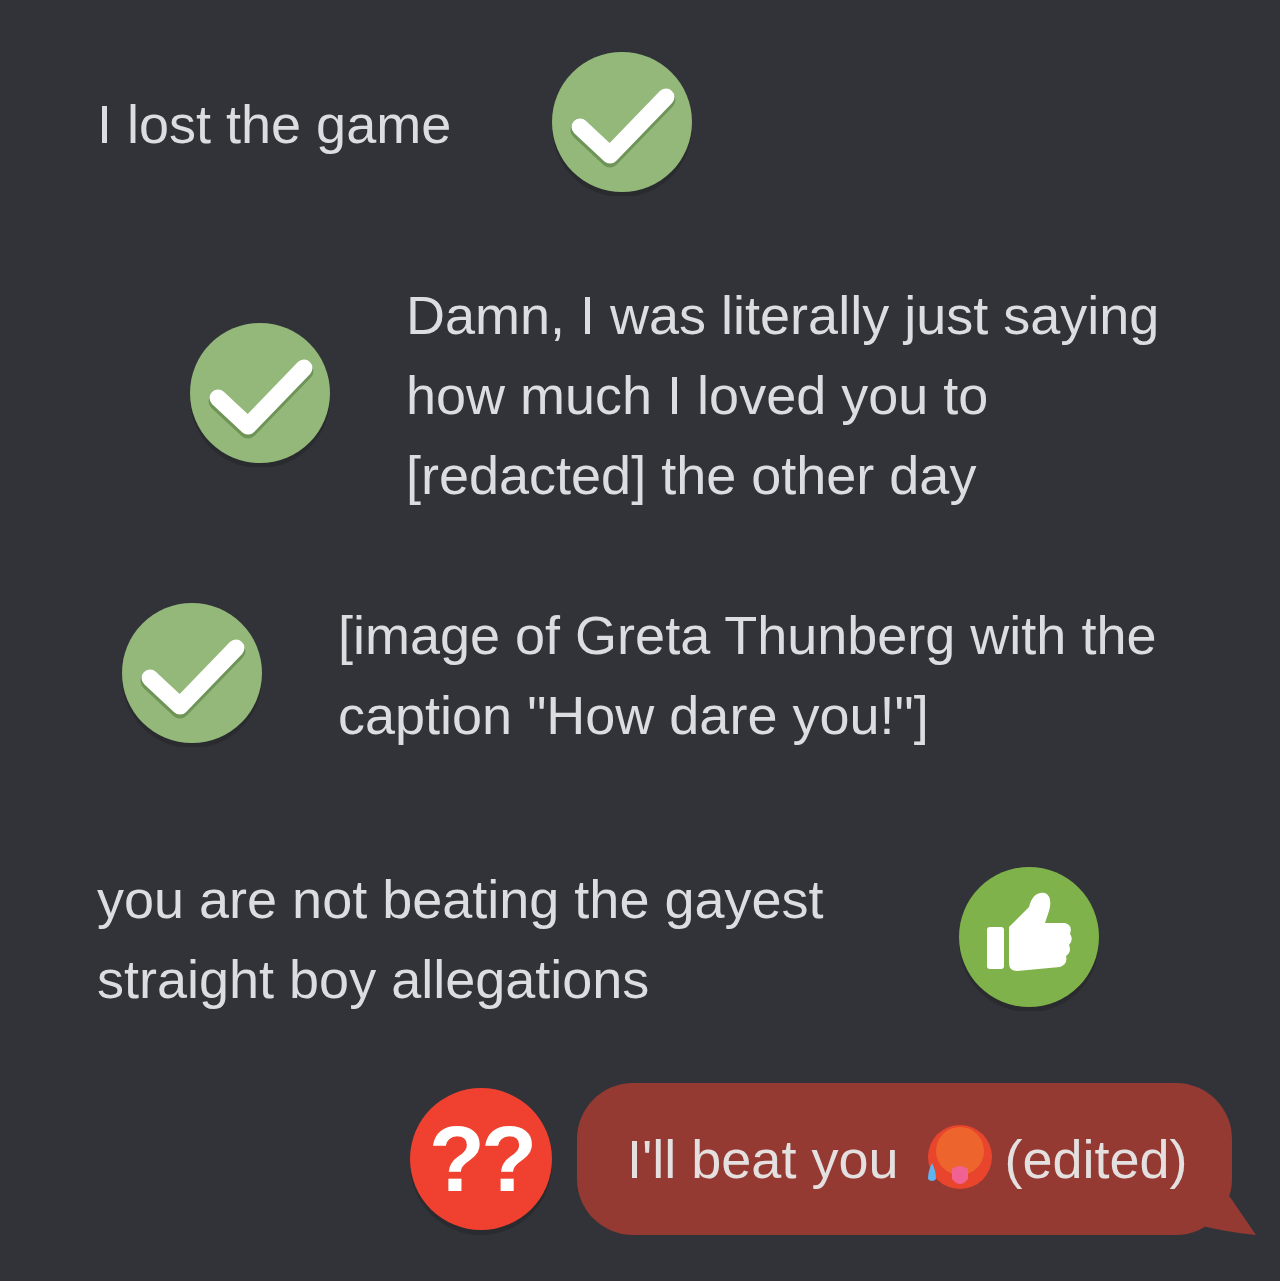 The image size is (1280, 1281). What do you see at coordinates (783, 395) in the screenshot?
I see `message-text: Damn, I was literally just saying how much I loved you to [redacted] the other day` at bounding box center [783, 395].